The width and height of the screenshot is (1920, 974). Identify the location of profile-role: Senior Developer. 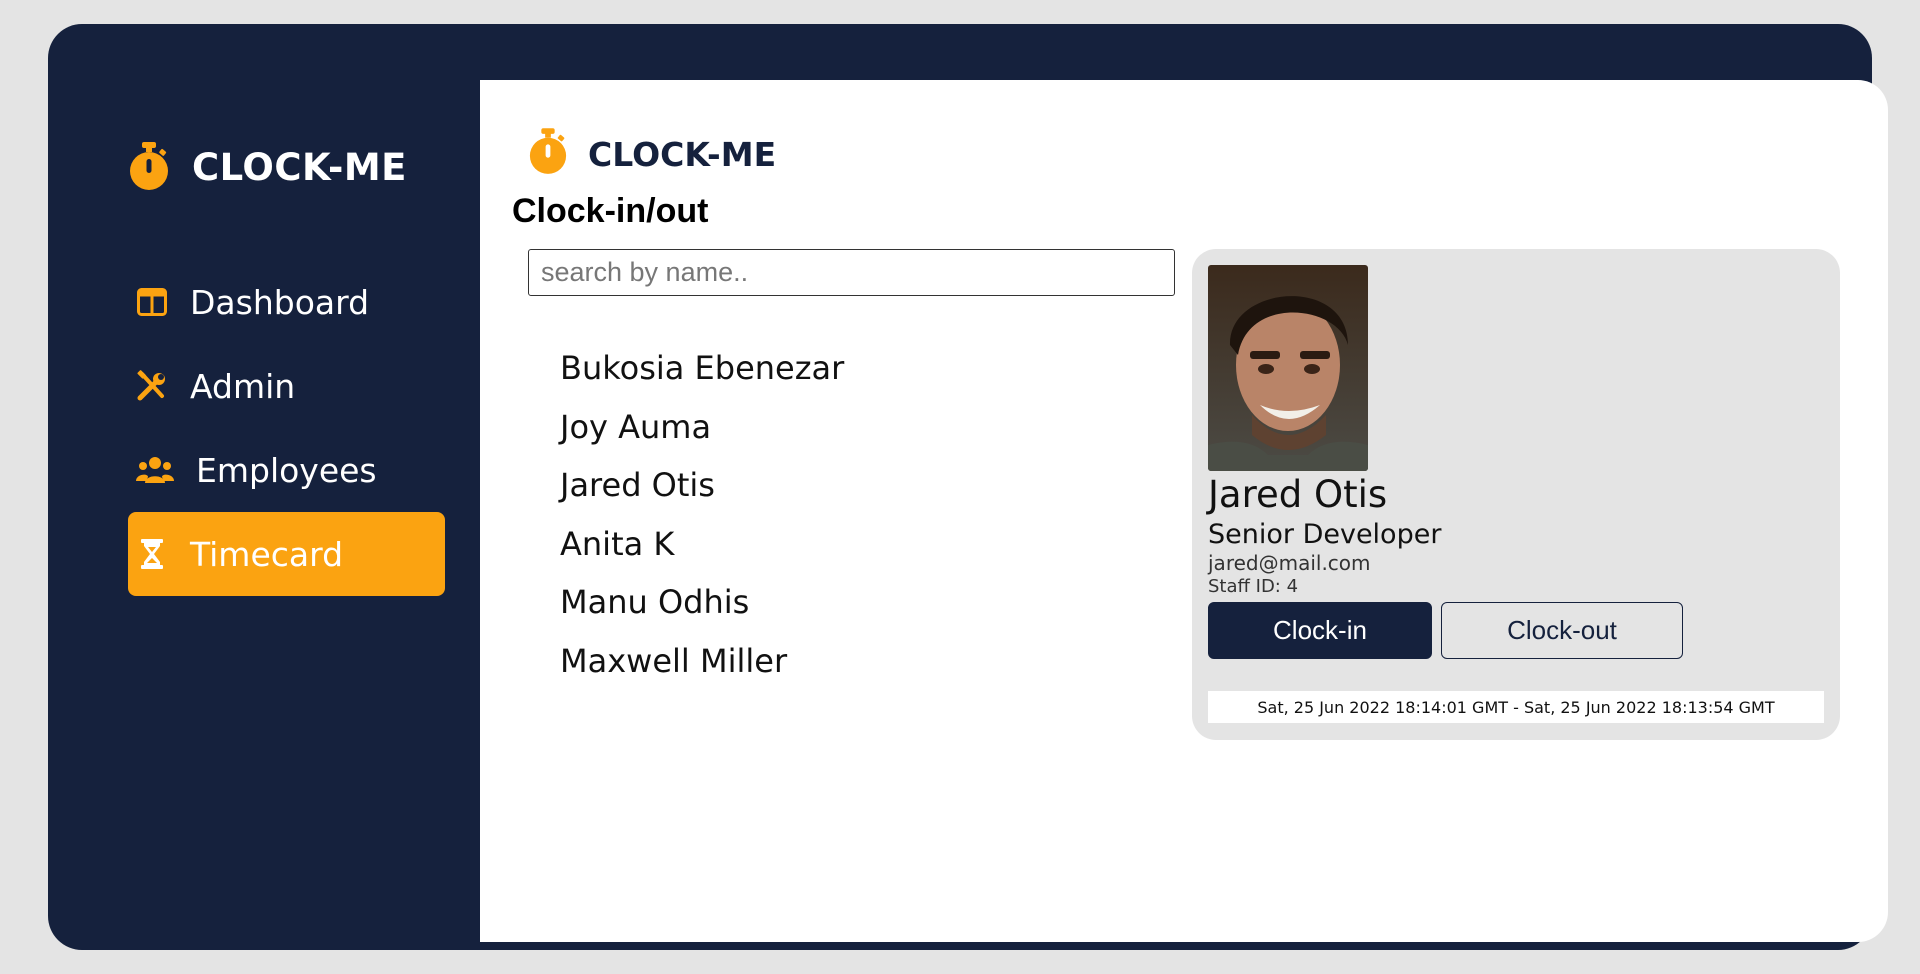
(1325, 534).